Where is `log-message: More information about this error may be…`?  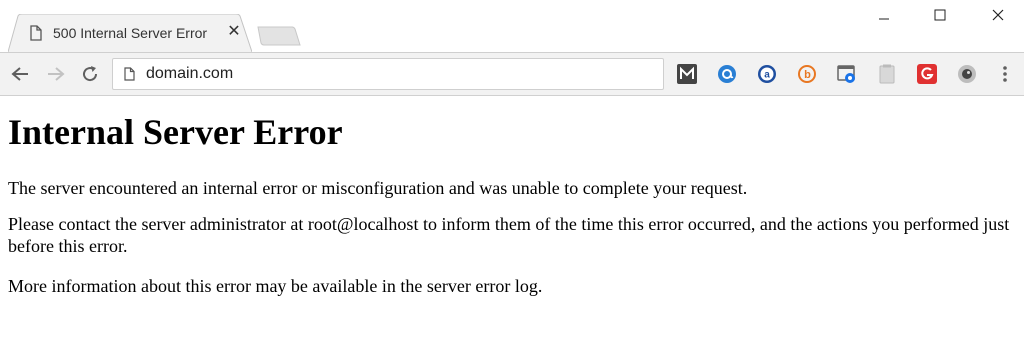
log-message: More information about this error may be… is located at coordinates (275, 286).